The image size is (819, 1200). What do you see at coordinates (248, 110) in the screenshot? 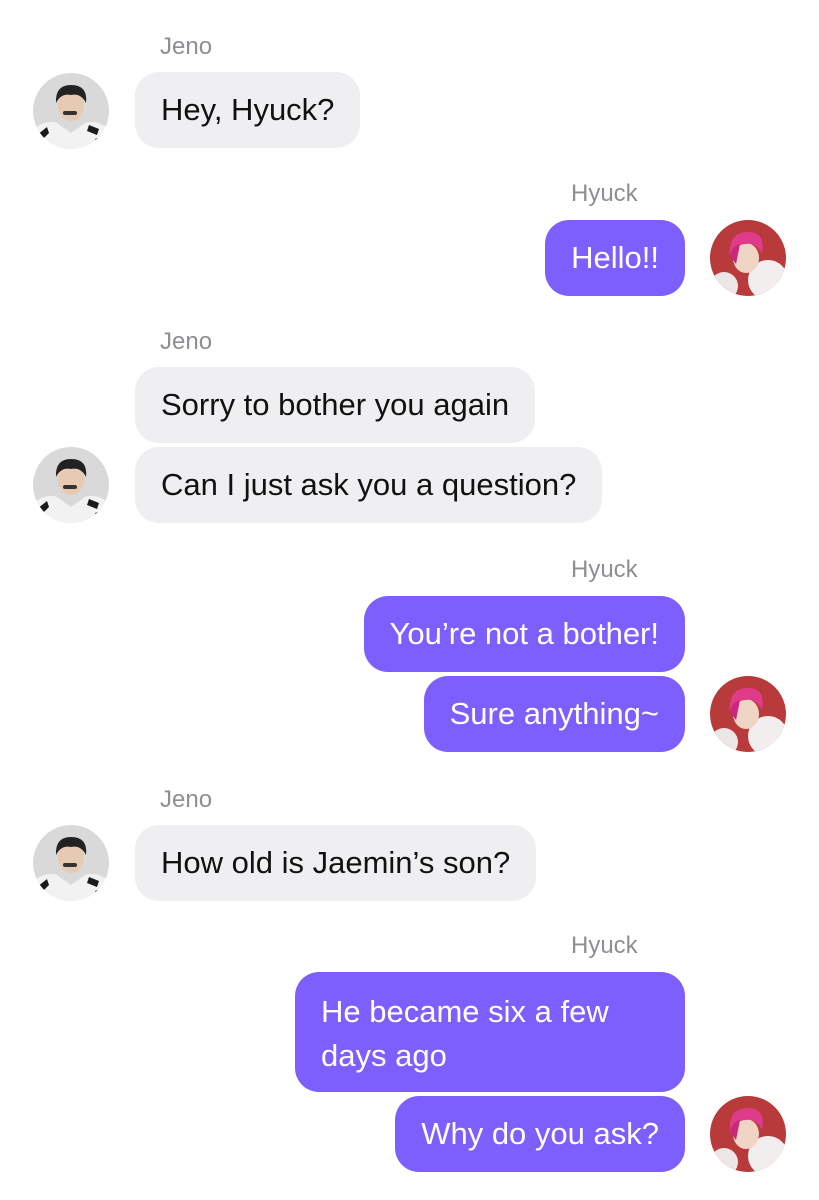
I see `message-bubble-incoming: Hey, Hyuck?` at bounding box center [248, 110].